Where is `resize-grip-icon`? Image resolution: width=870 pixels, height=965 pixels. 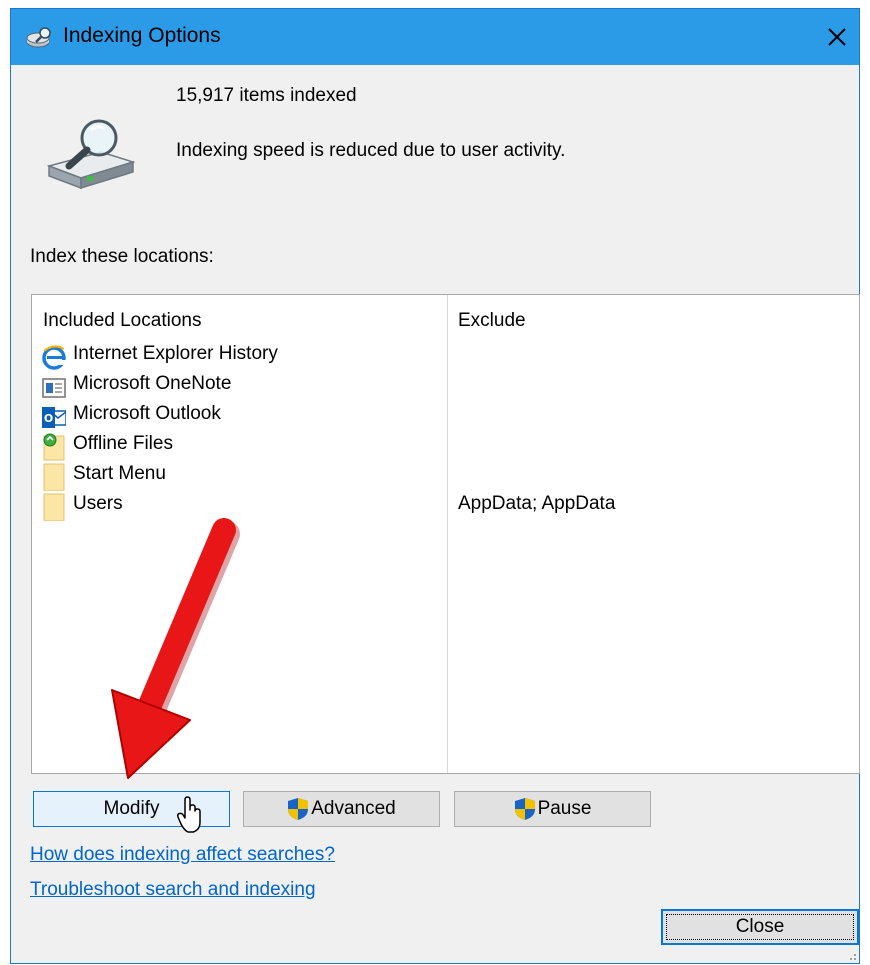 resize-grip-icon is located at coordinates (851, 955).